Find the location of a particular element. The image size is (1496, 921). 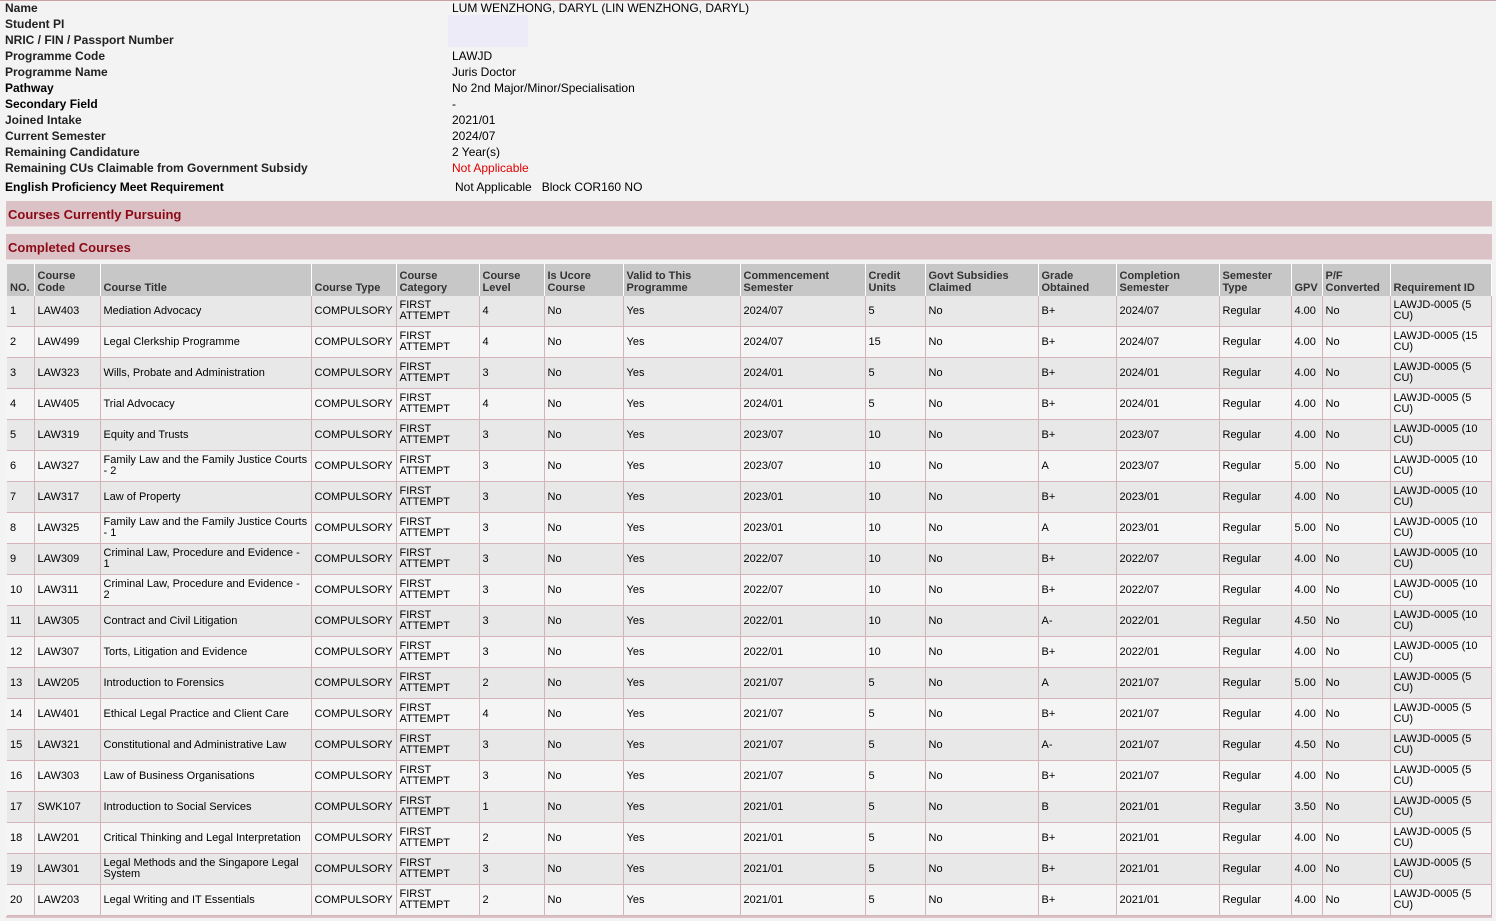

info-label: Secondary Field is located at coordinates (51, 104).